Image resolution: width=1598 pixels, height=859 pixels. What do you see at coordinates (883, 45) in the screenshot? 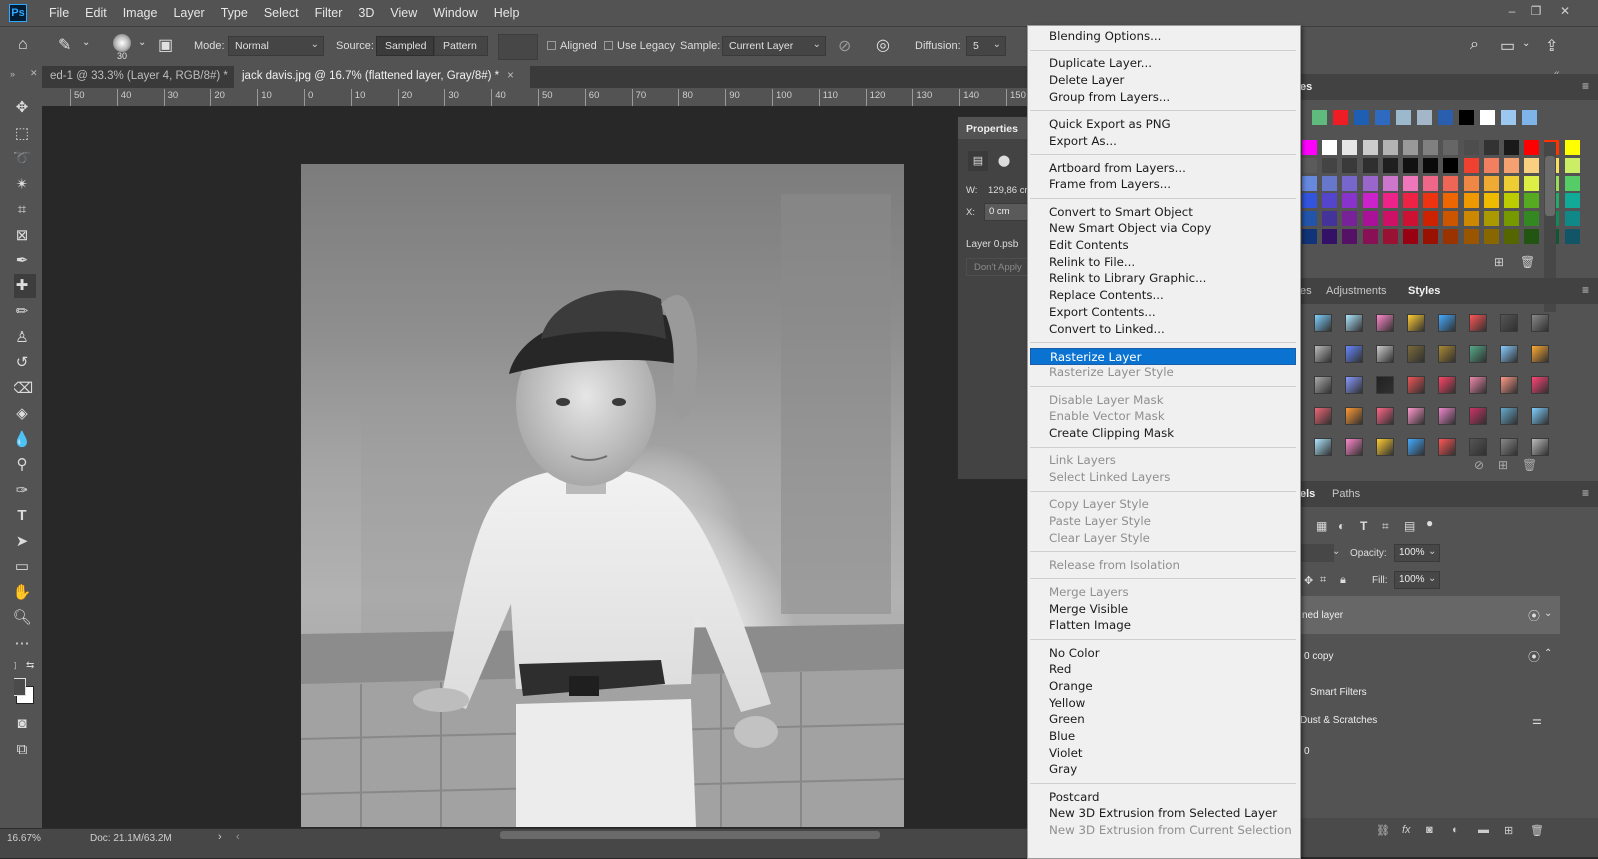
I see `pressure-size-icon: ◎` at bounding box center [883, 45].